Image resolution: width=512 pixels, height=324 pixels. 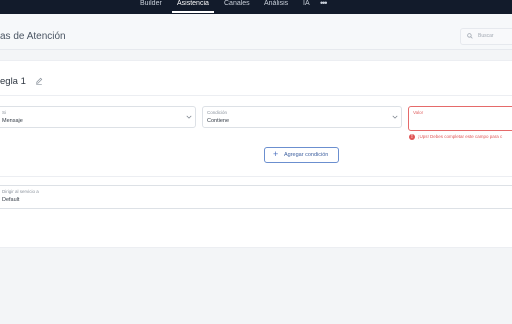 What do you see at coordinates (98, 117) in the screenshot?
I see `si-select` at bounding box center [98, 117].